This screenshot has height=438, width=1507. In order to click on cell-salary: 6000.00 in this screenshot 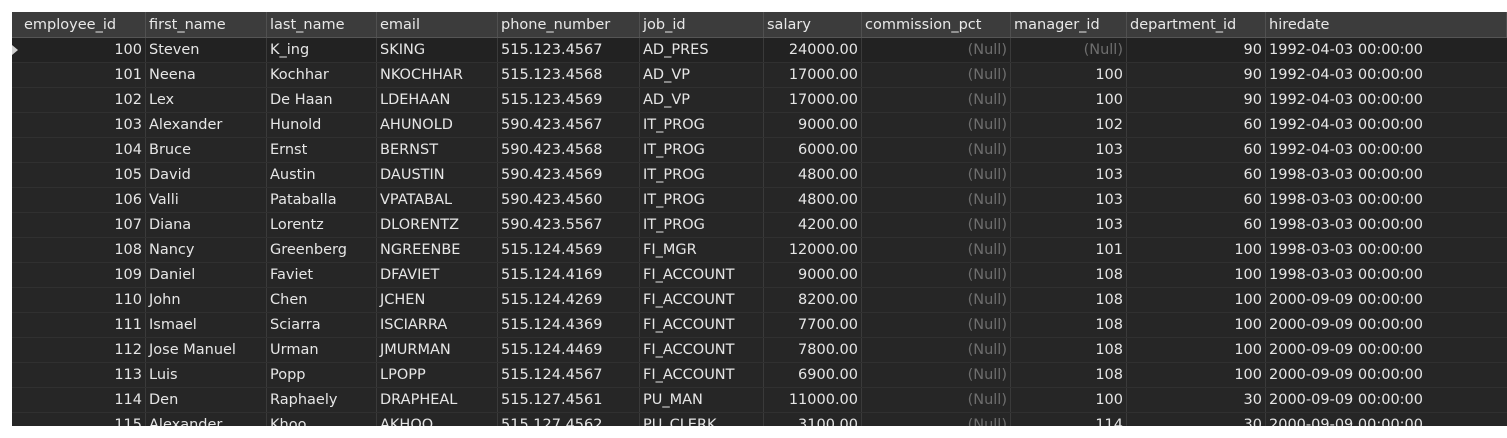, I will do `click(813, 150)`.